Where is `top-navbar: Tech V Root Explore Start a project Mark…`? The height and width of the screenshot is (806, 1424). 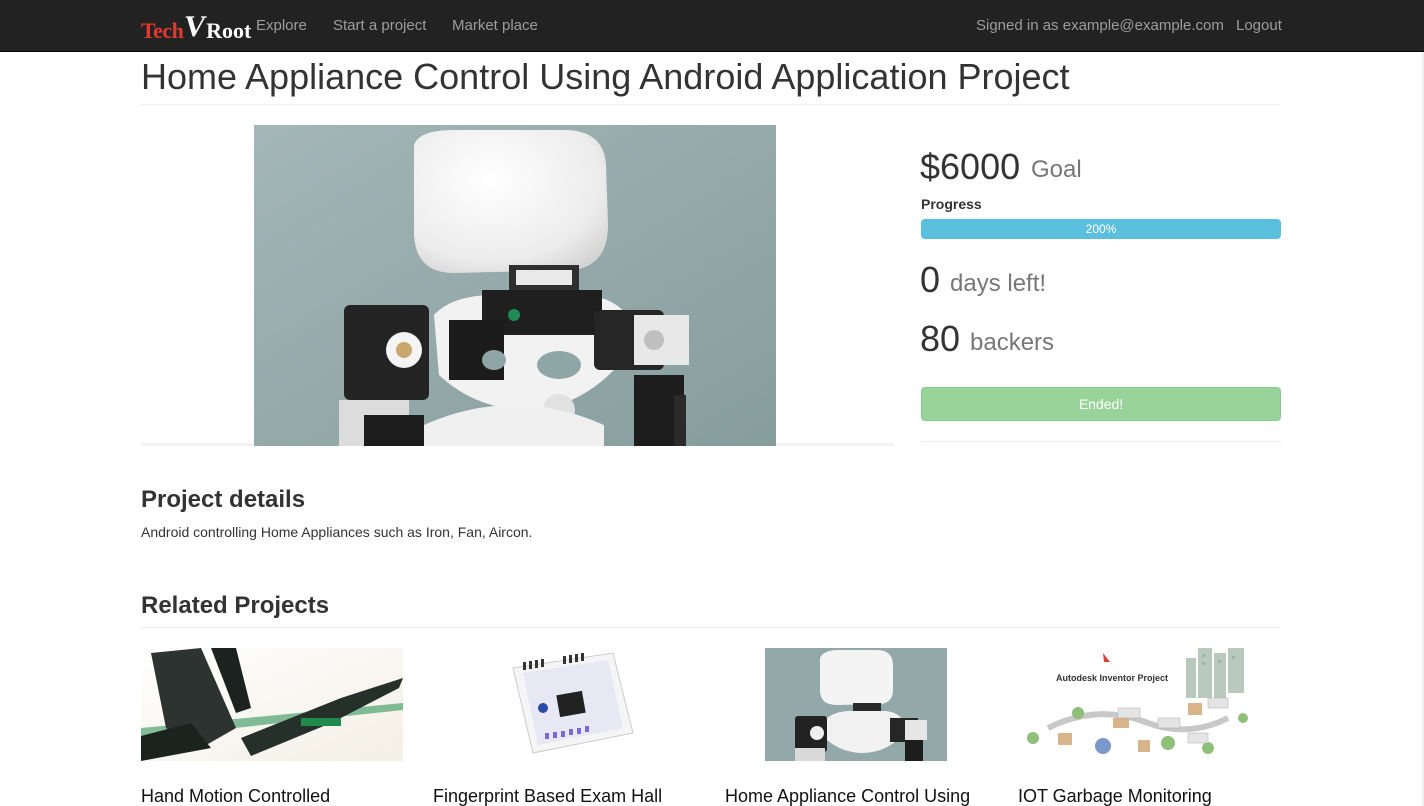 top-navbar: Tech V Root Explore Start a project Mark… is located at coordinates (712, 26).